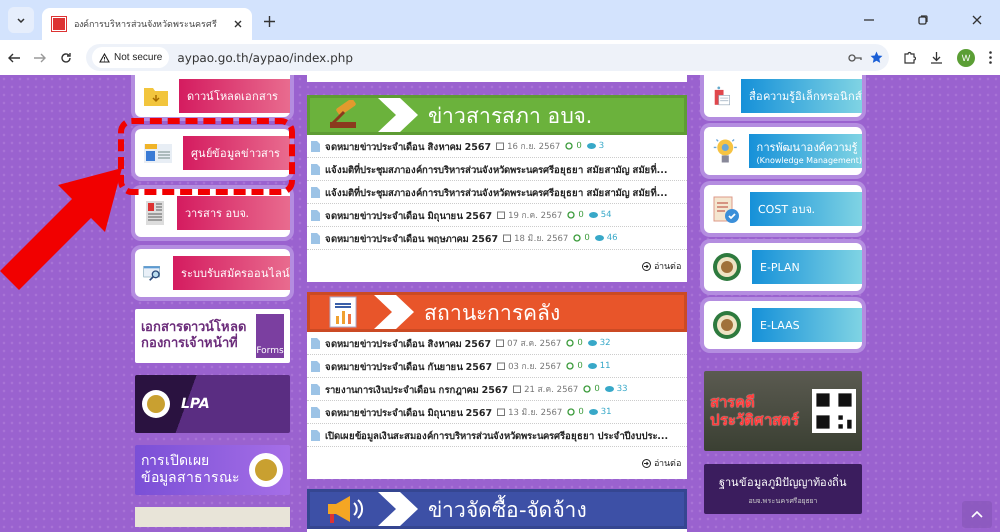  What do you see at coordinates (147, 24) in the screenshot?
I see `browser-tab: องค์การบริหารส่วนจังหวัดพระนครศรี` at bounding box center [147, 24].